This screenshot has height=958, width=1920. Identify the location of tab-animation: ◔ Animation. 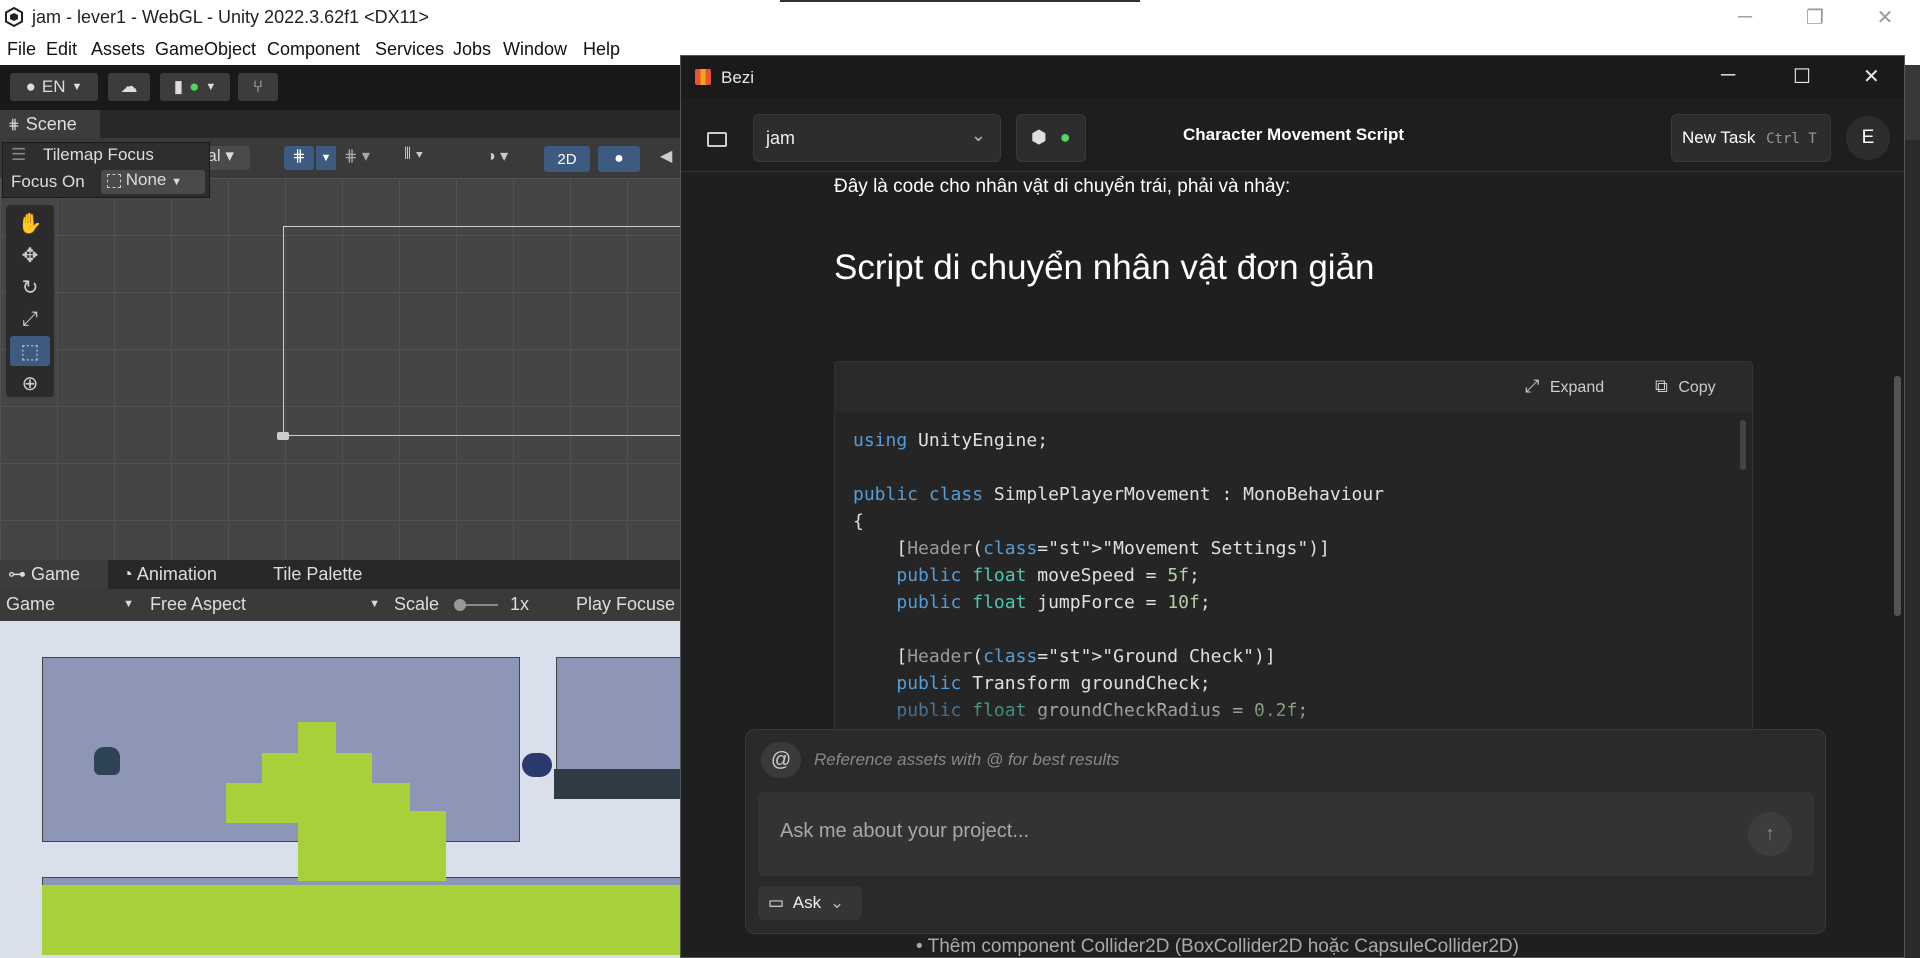
(169, 574).